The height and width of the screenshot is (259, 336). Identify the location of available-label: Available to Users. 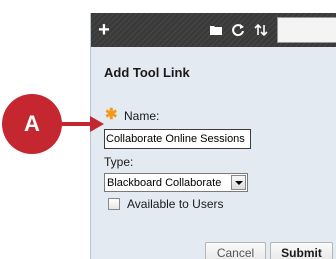
(175, 204).